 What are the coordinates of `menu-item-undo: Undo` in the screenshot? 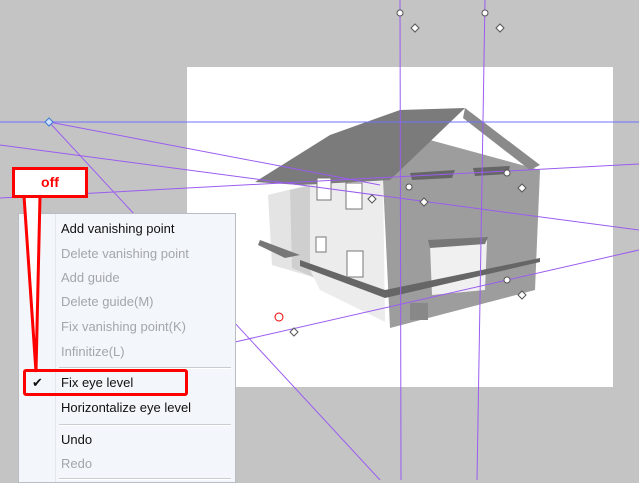 It's located at (76, 440).